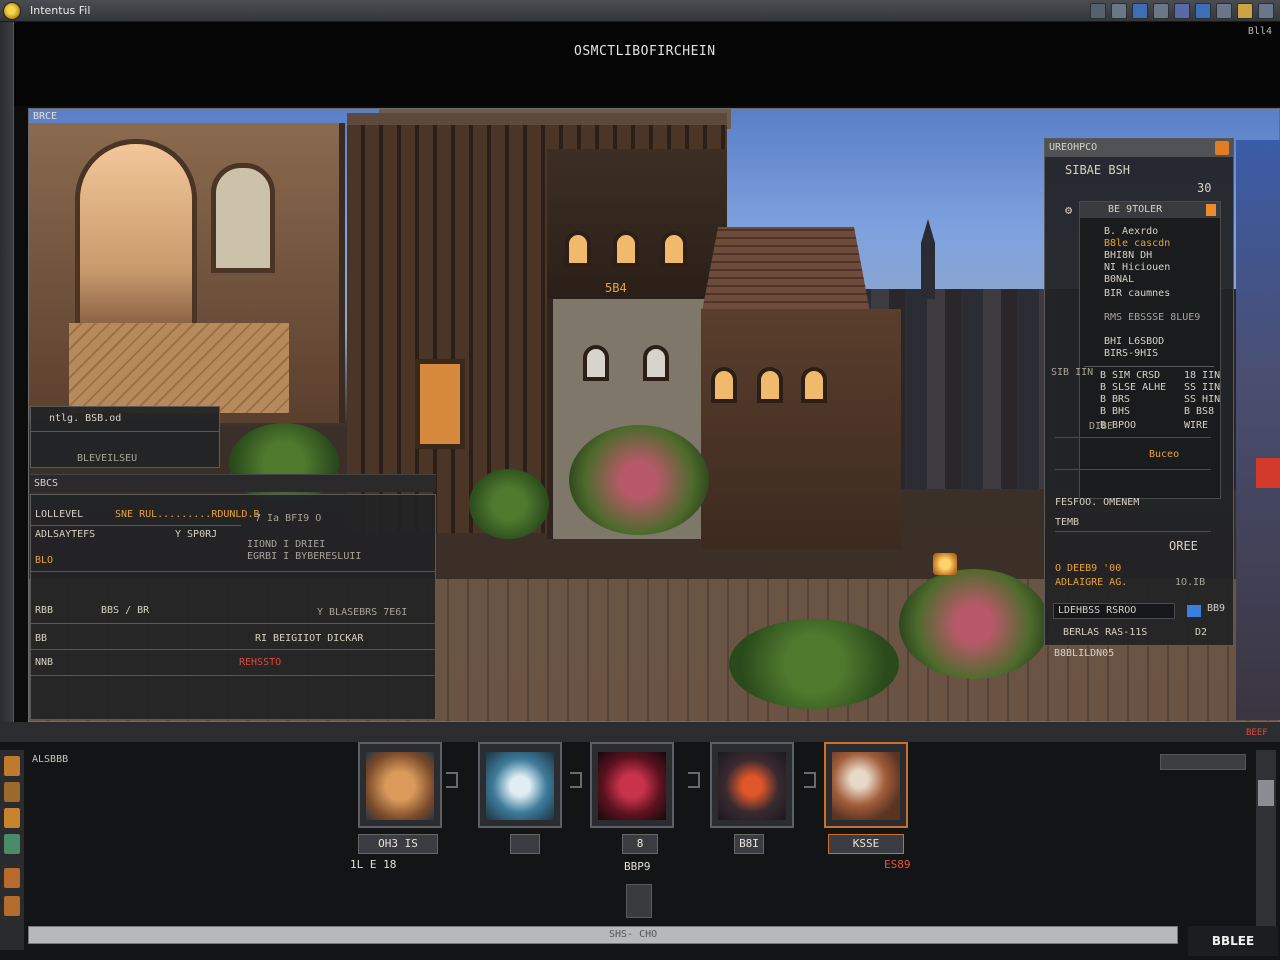  I want to click on ability-card-cat, so click(400, 785).